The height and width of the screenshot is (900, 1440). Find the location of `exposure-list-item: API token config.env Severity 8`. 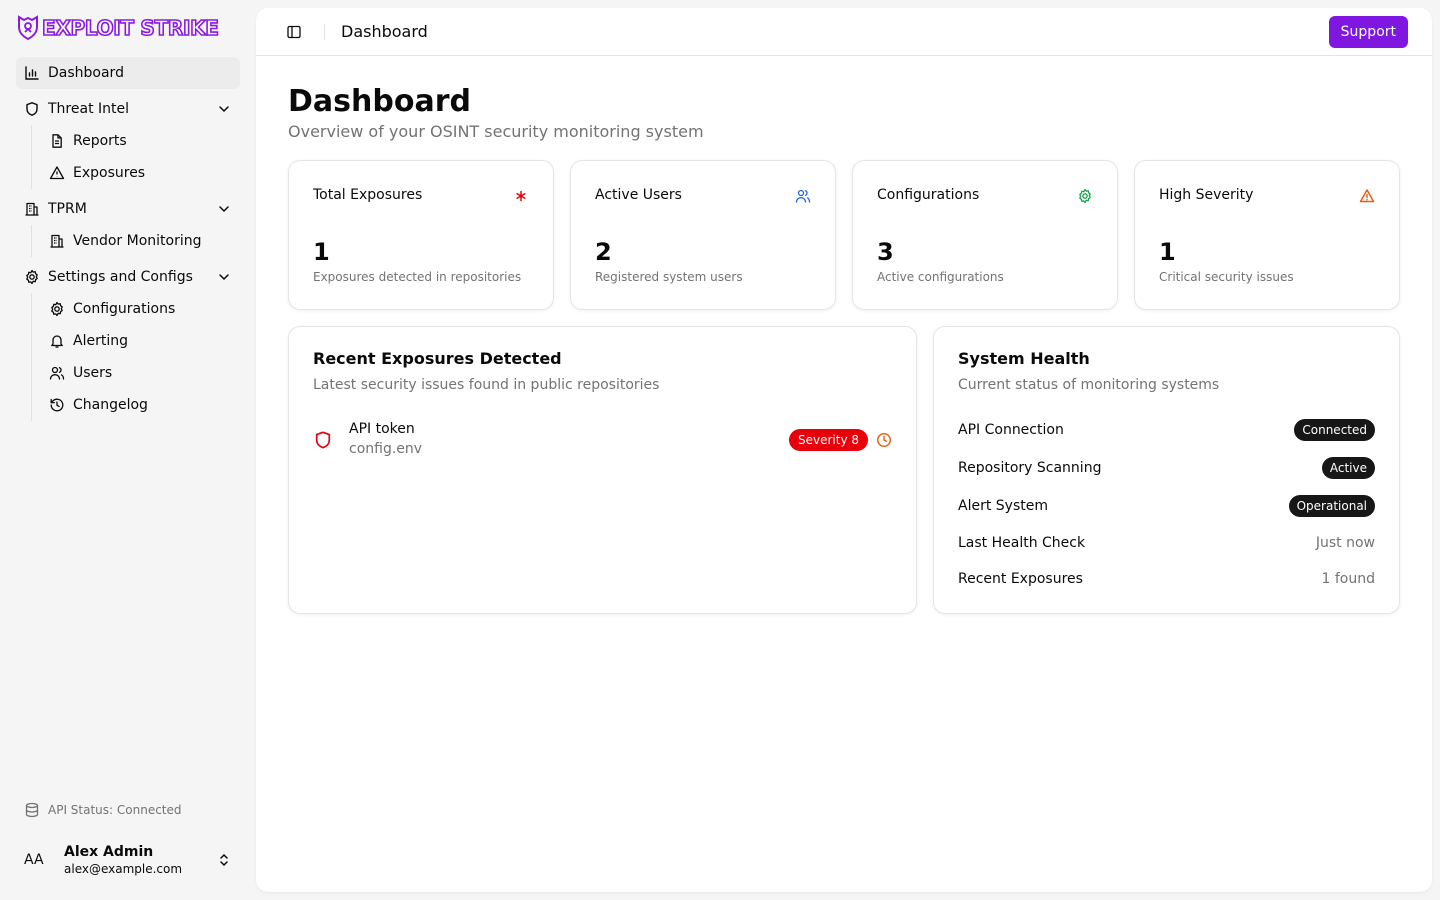

exposure-list-item: API token config.env Severity 8 is located at coordinates (602, 440).